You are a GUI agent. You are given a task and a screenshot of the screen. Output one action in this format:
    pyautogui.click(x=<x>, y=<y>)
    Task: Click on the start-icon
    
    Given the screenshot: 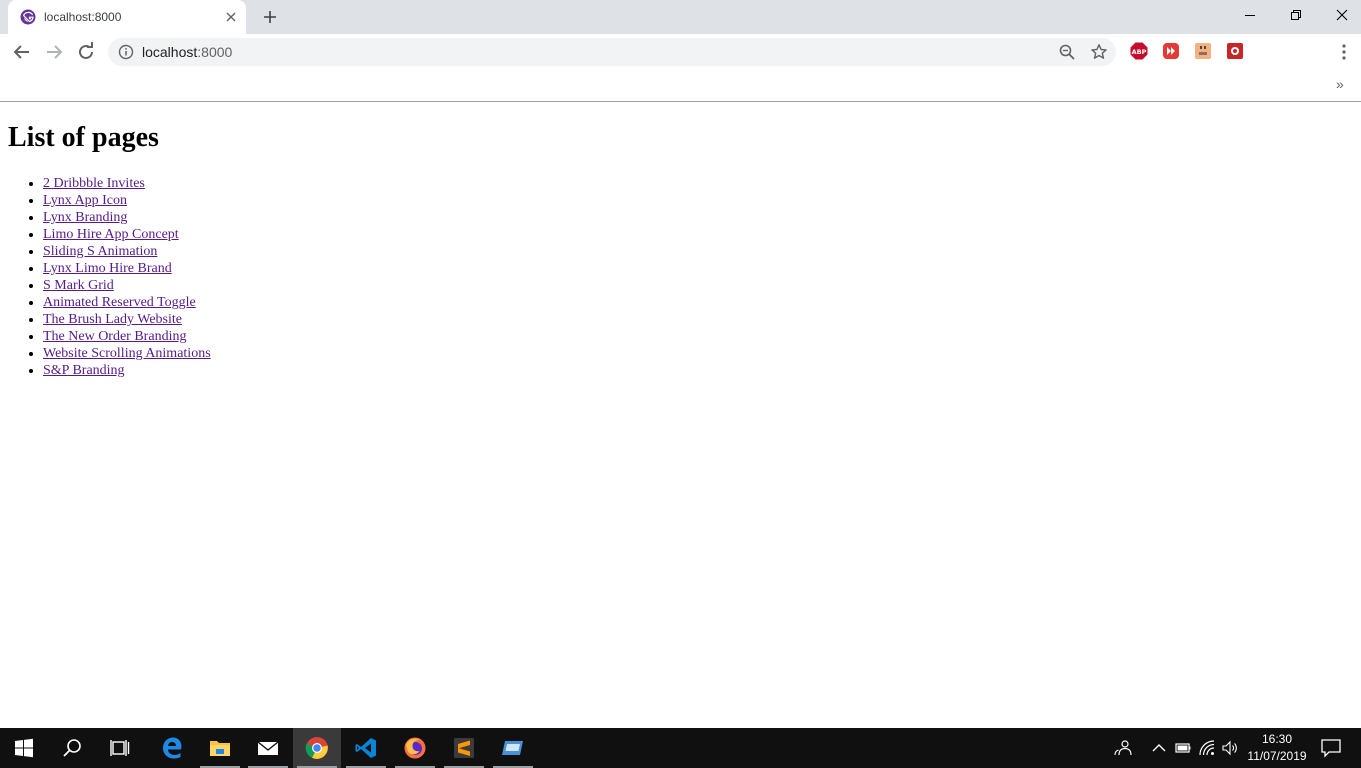 What is the action you would take?
    pyautogui.click(x=24, y=748)
    